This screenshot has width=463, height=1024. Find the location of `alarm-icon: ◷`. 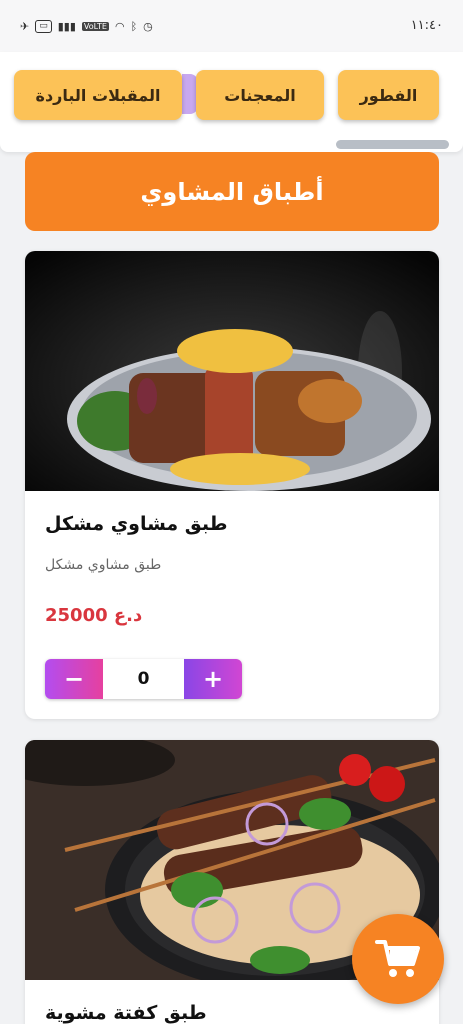

alarm-icon: ◷ is located at coordinates (148, 26).